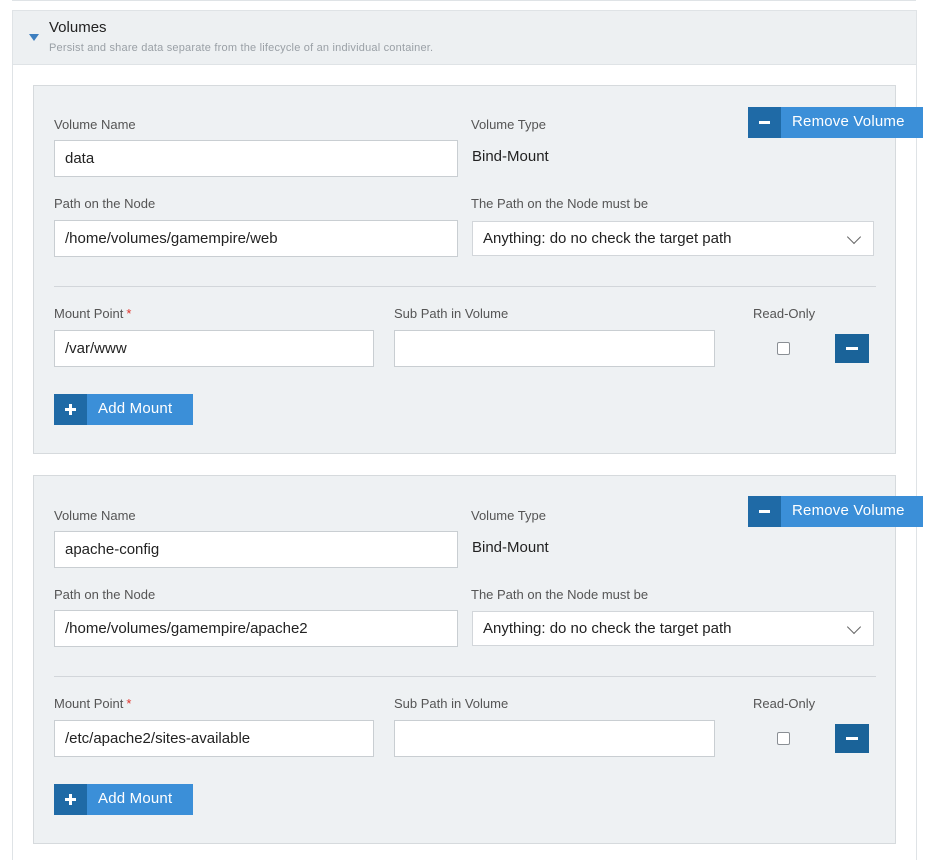 The width and height of the screenshot is (929, 860). What do you see at coordinates (256, 238) in the screenshot?
I see `path-on-node-input: /home/volumes/gamempire/web` at bounding box center [256, 238].